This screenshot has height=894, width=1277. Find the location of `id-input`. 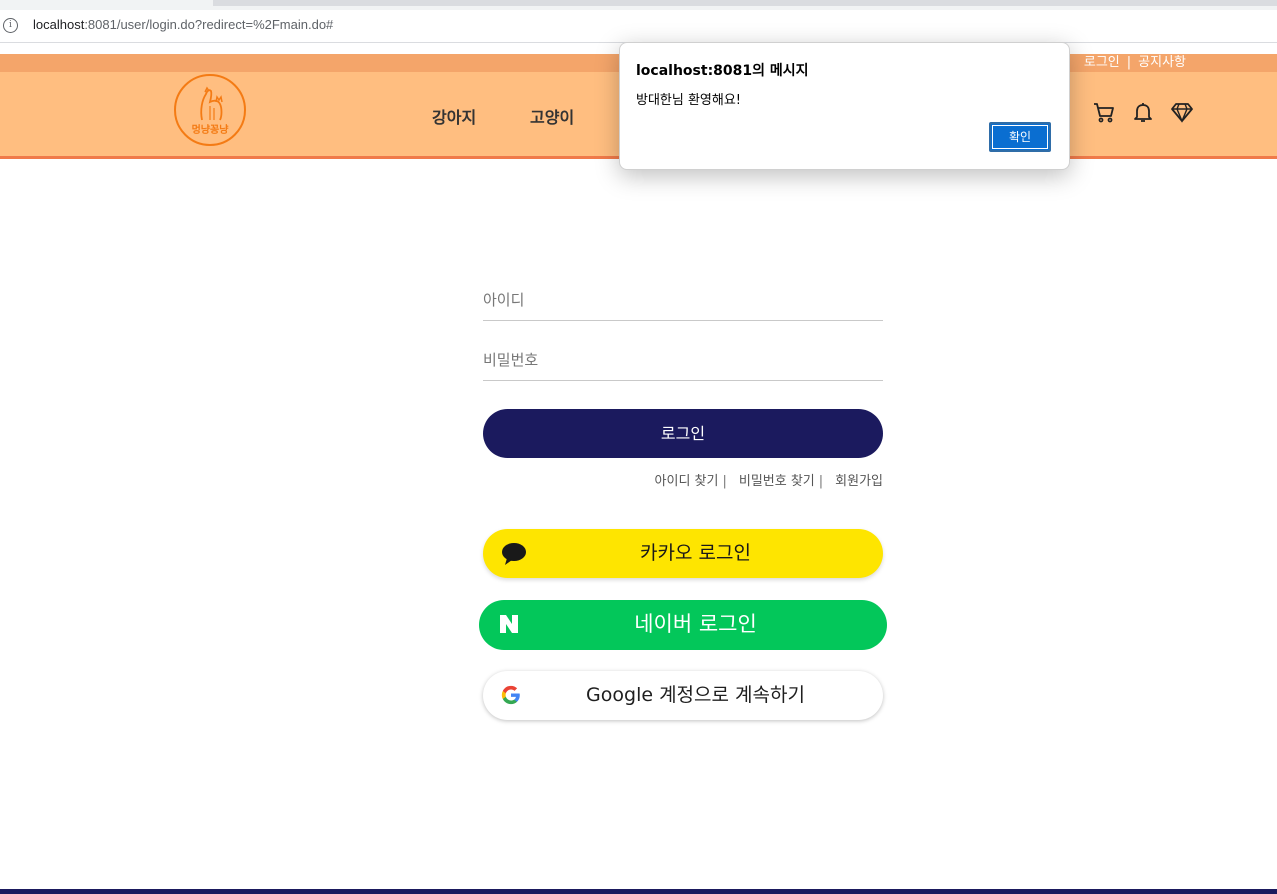

id-input is located at coordinates (683, 300).